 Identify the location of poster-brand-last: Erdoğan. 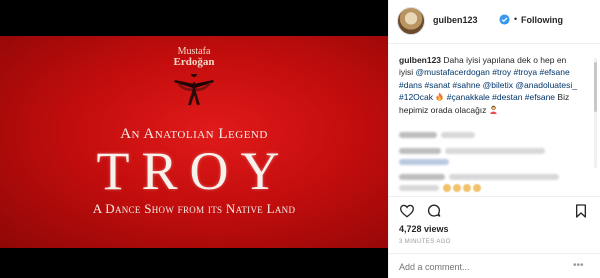
(194, 62).